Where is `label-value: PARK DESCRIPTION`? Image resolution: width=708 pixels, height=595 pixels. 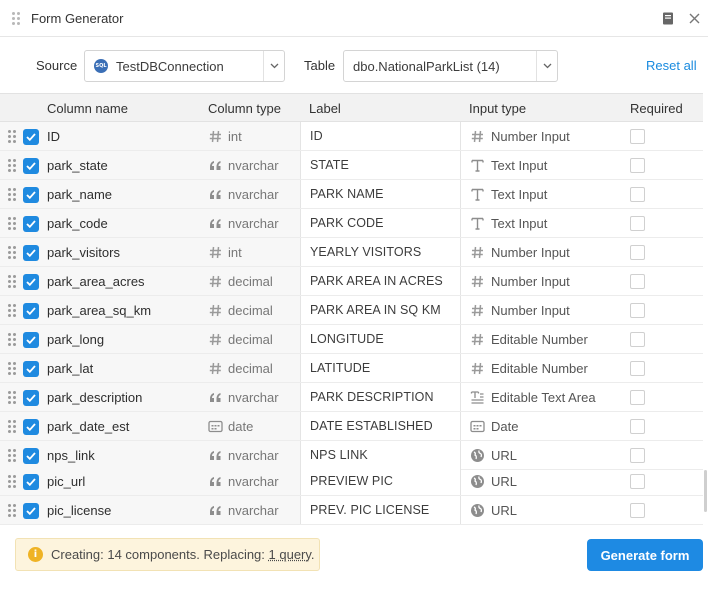 label-value: PARK DESCRIPTION is located at coordinates (372, 397).